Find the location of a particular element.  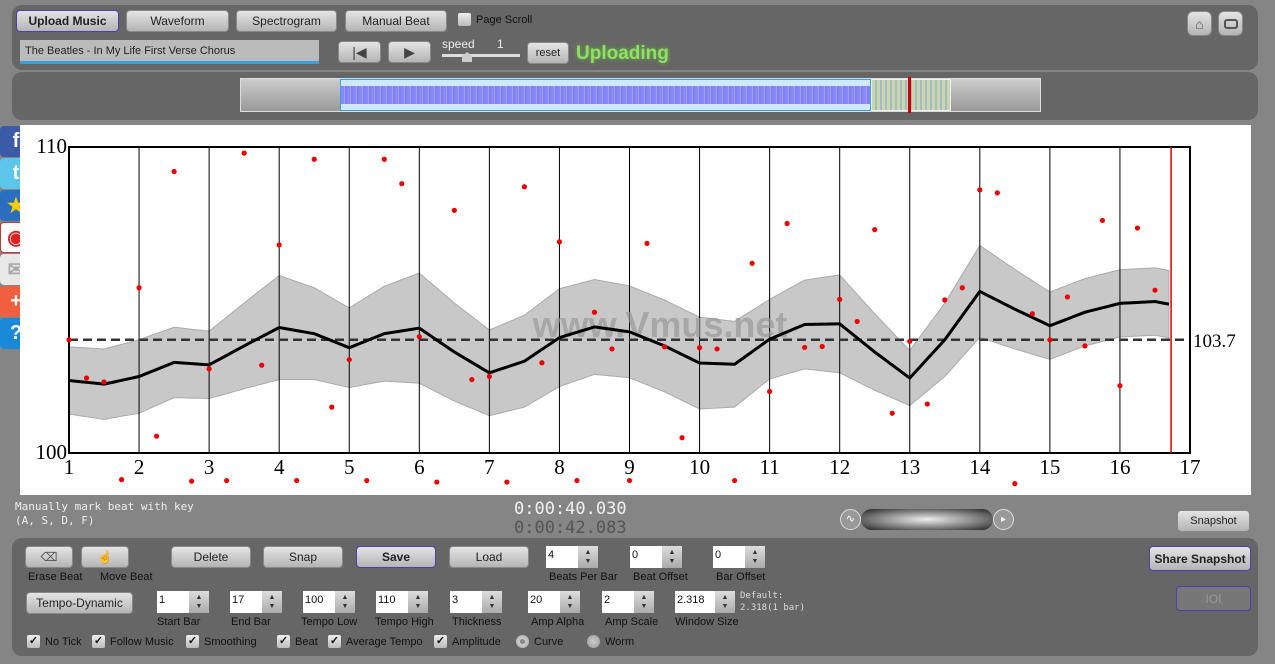

tempo-high-stepper: 110 ▲ ▼ is located at coordinates (402, 602).